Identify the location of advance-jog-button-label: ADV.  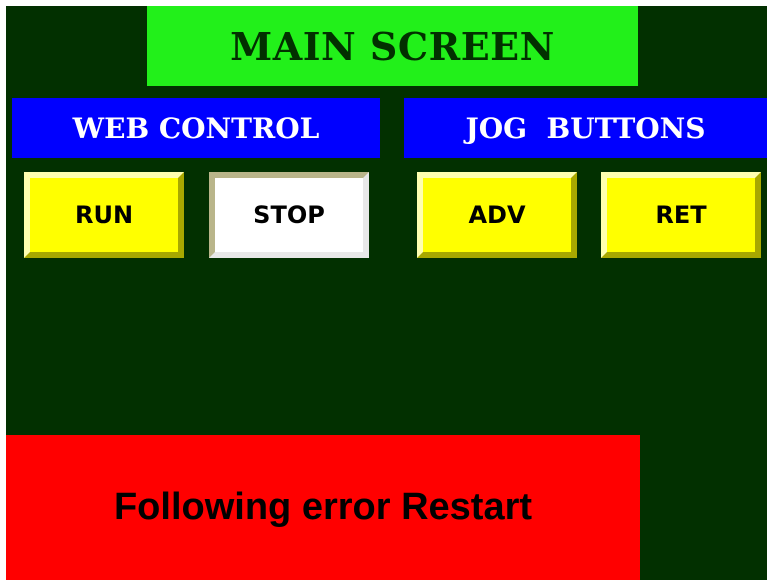
(497, 215).